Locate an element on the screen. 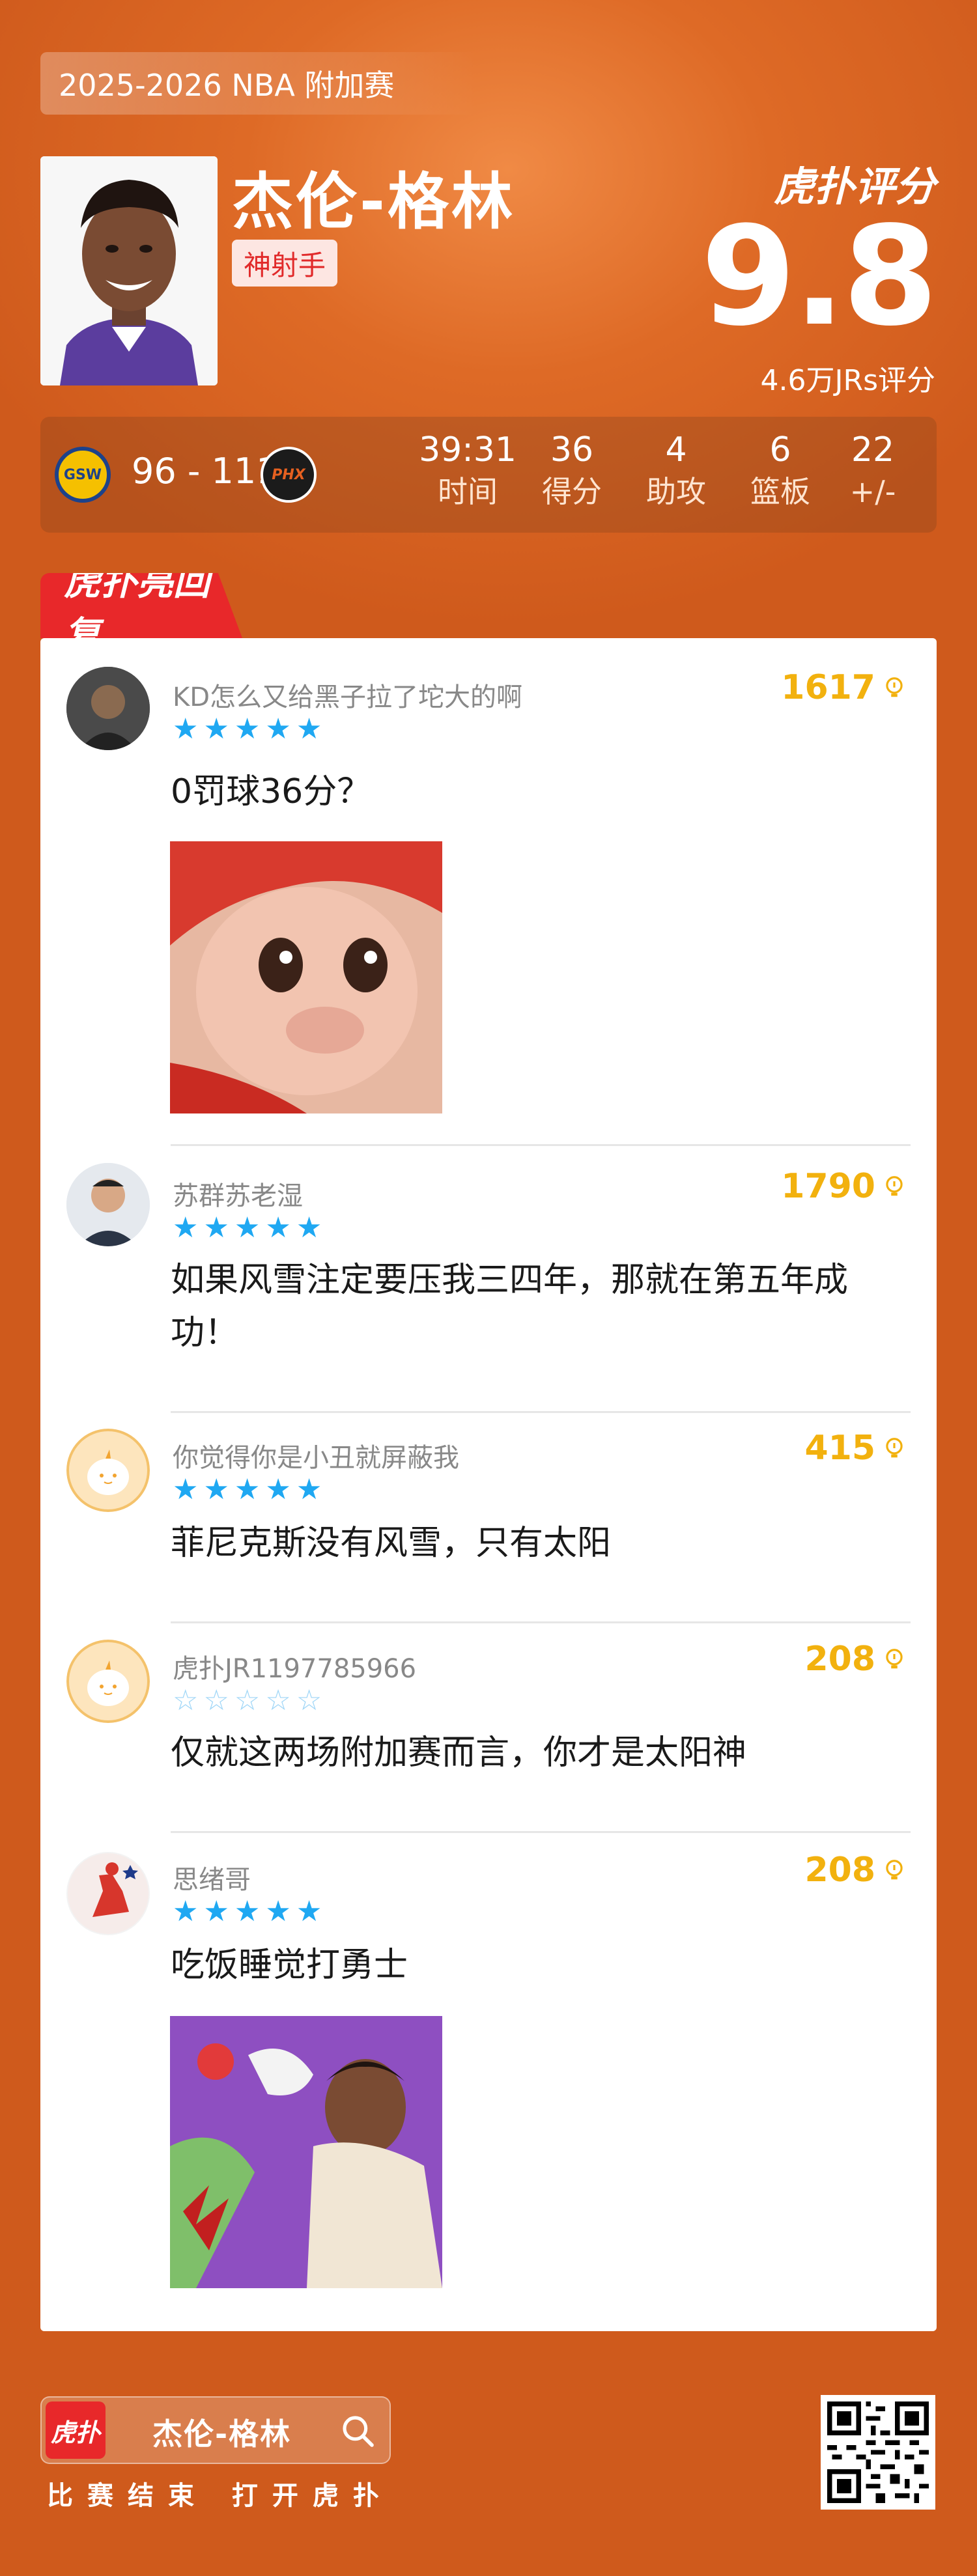 The image size is (977, 2576). phx-team-logo: PHX is located at coordinates (289, 475).